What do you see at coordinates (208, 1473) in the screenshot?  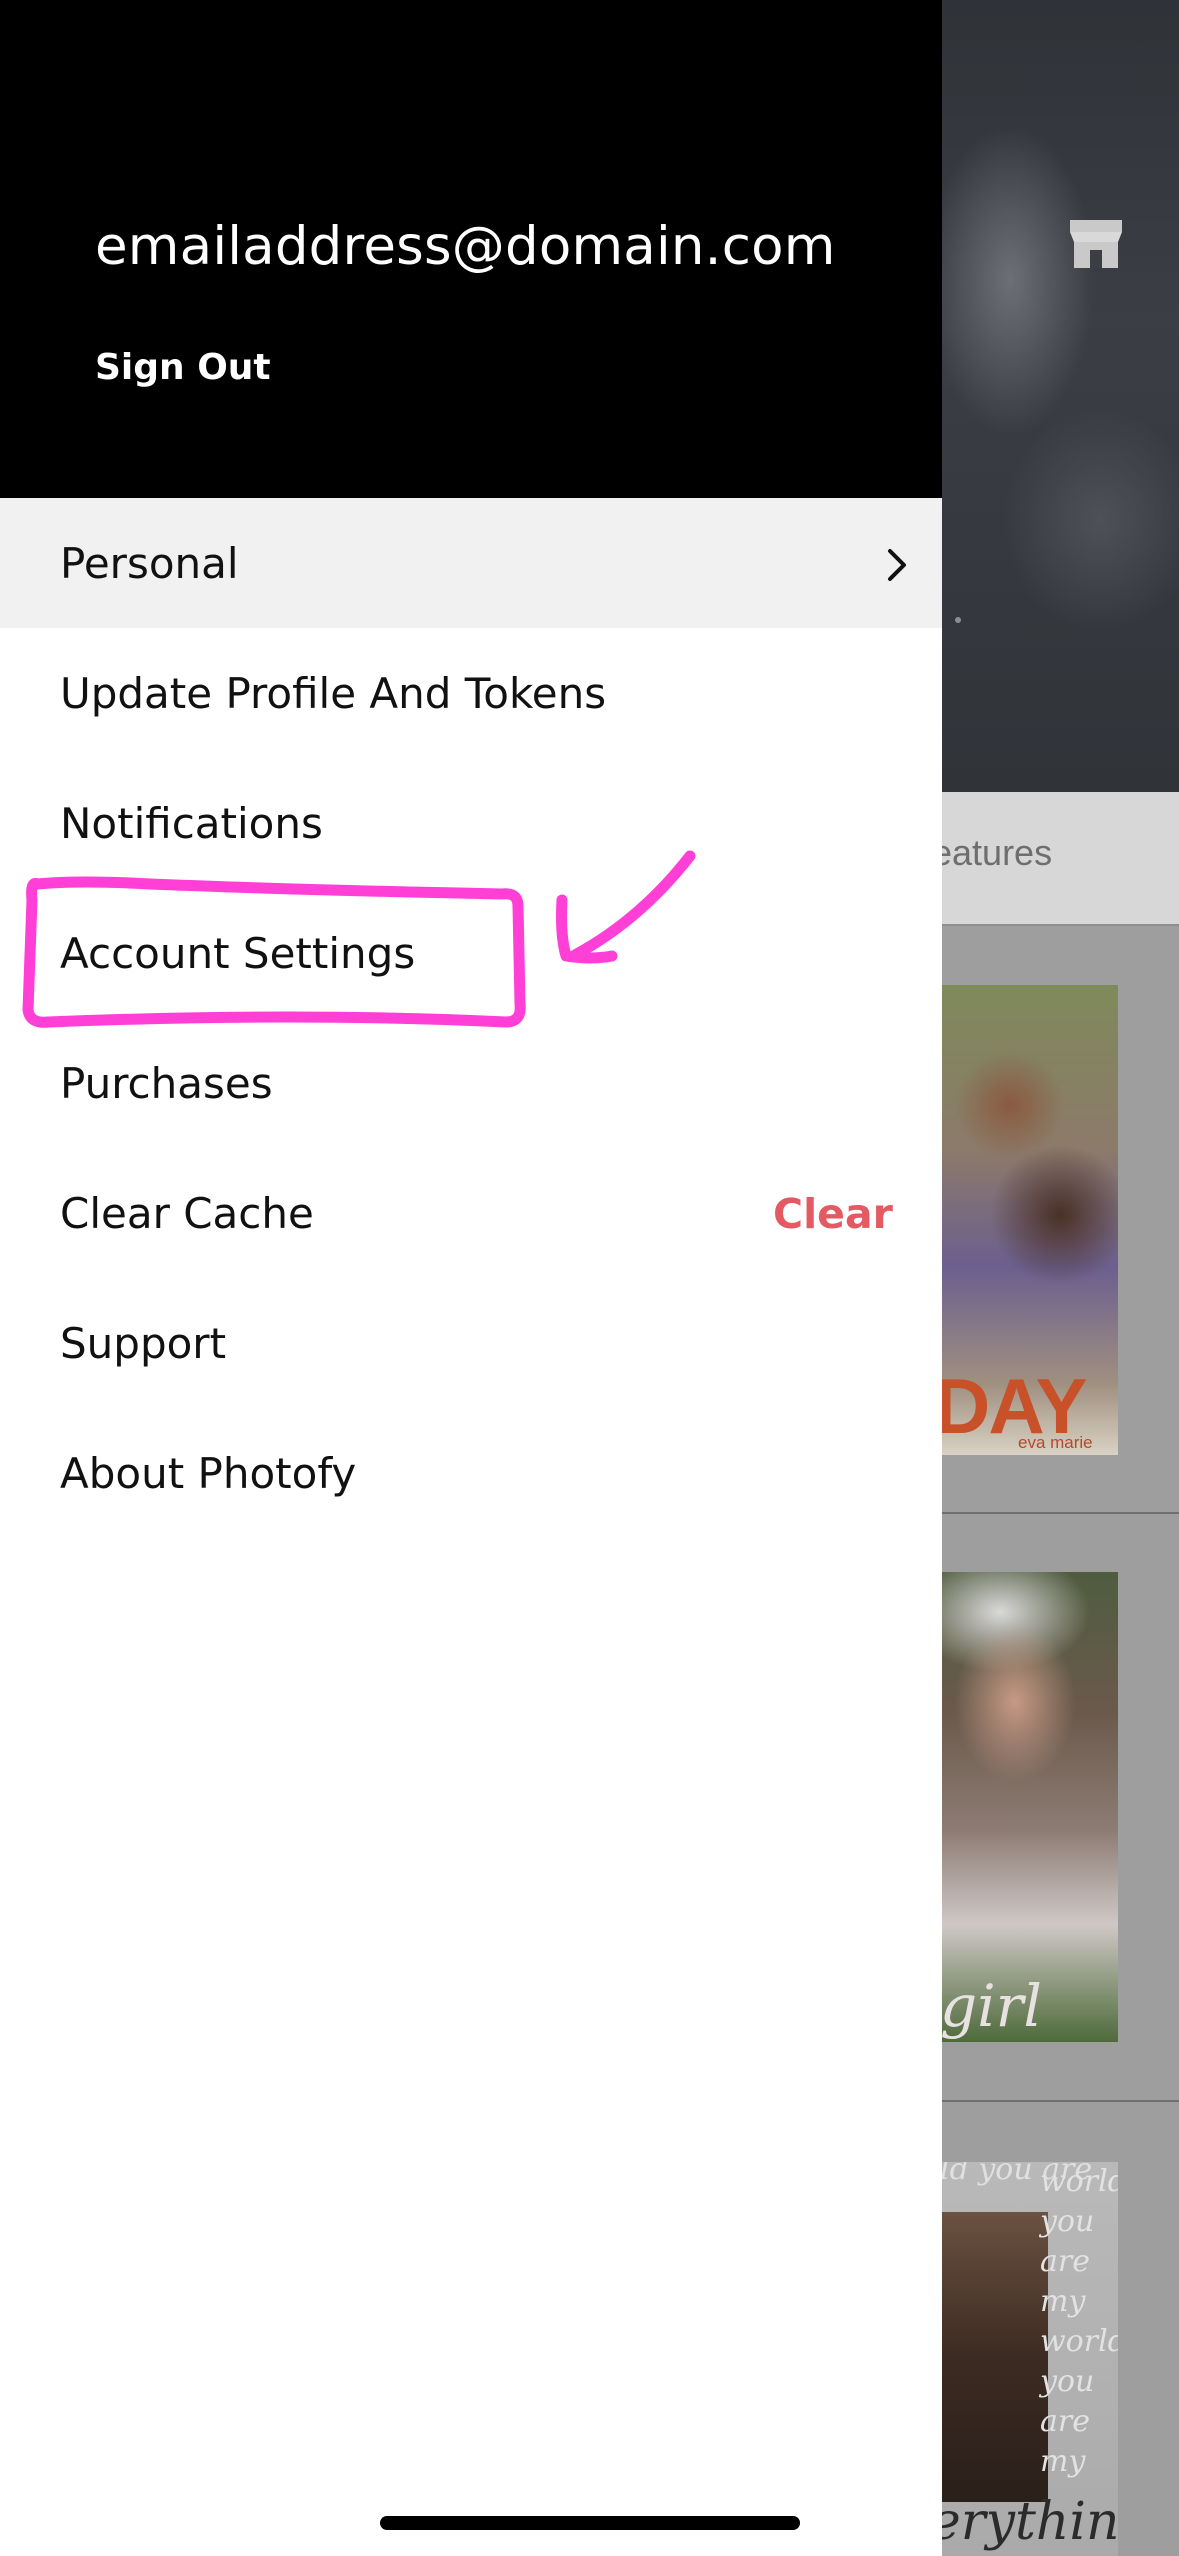 I see `menu-item-label: About Photofy` at bounding box center [208, 1473].